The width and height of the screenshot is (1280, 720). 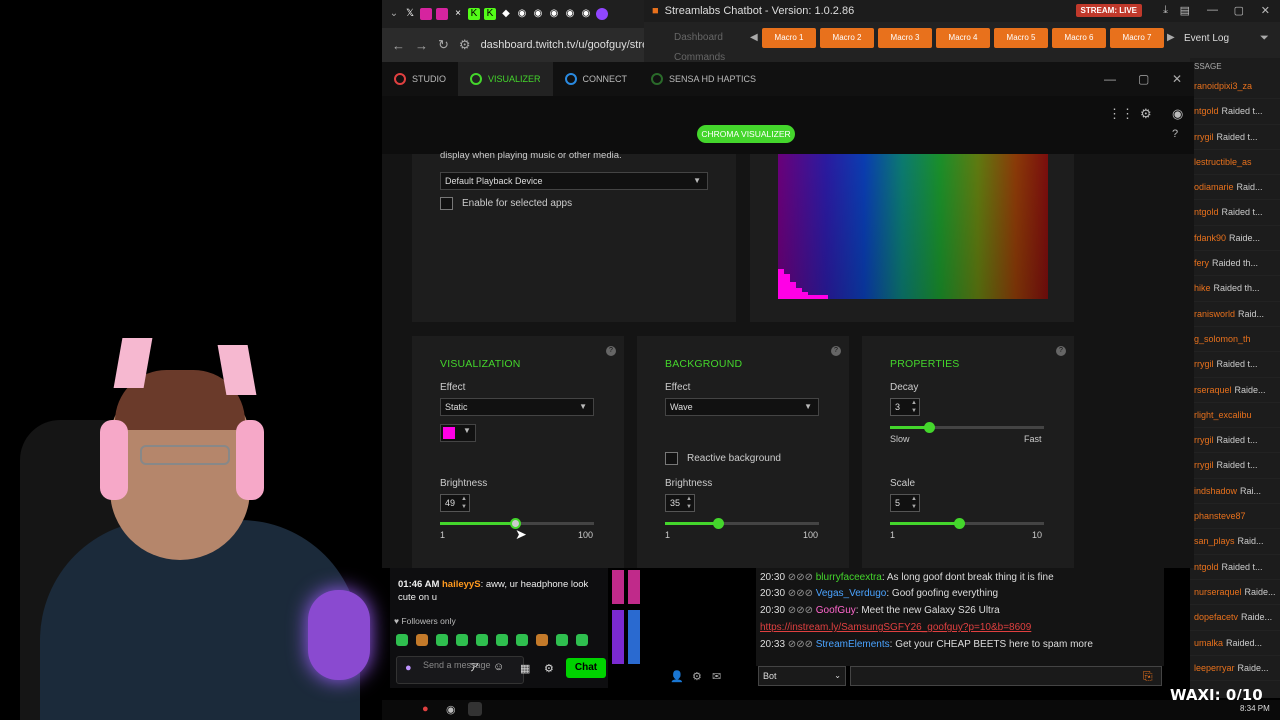 I want to click on event-log-row: phansteve87, so click(x=1235, y=517).